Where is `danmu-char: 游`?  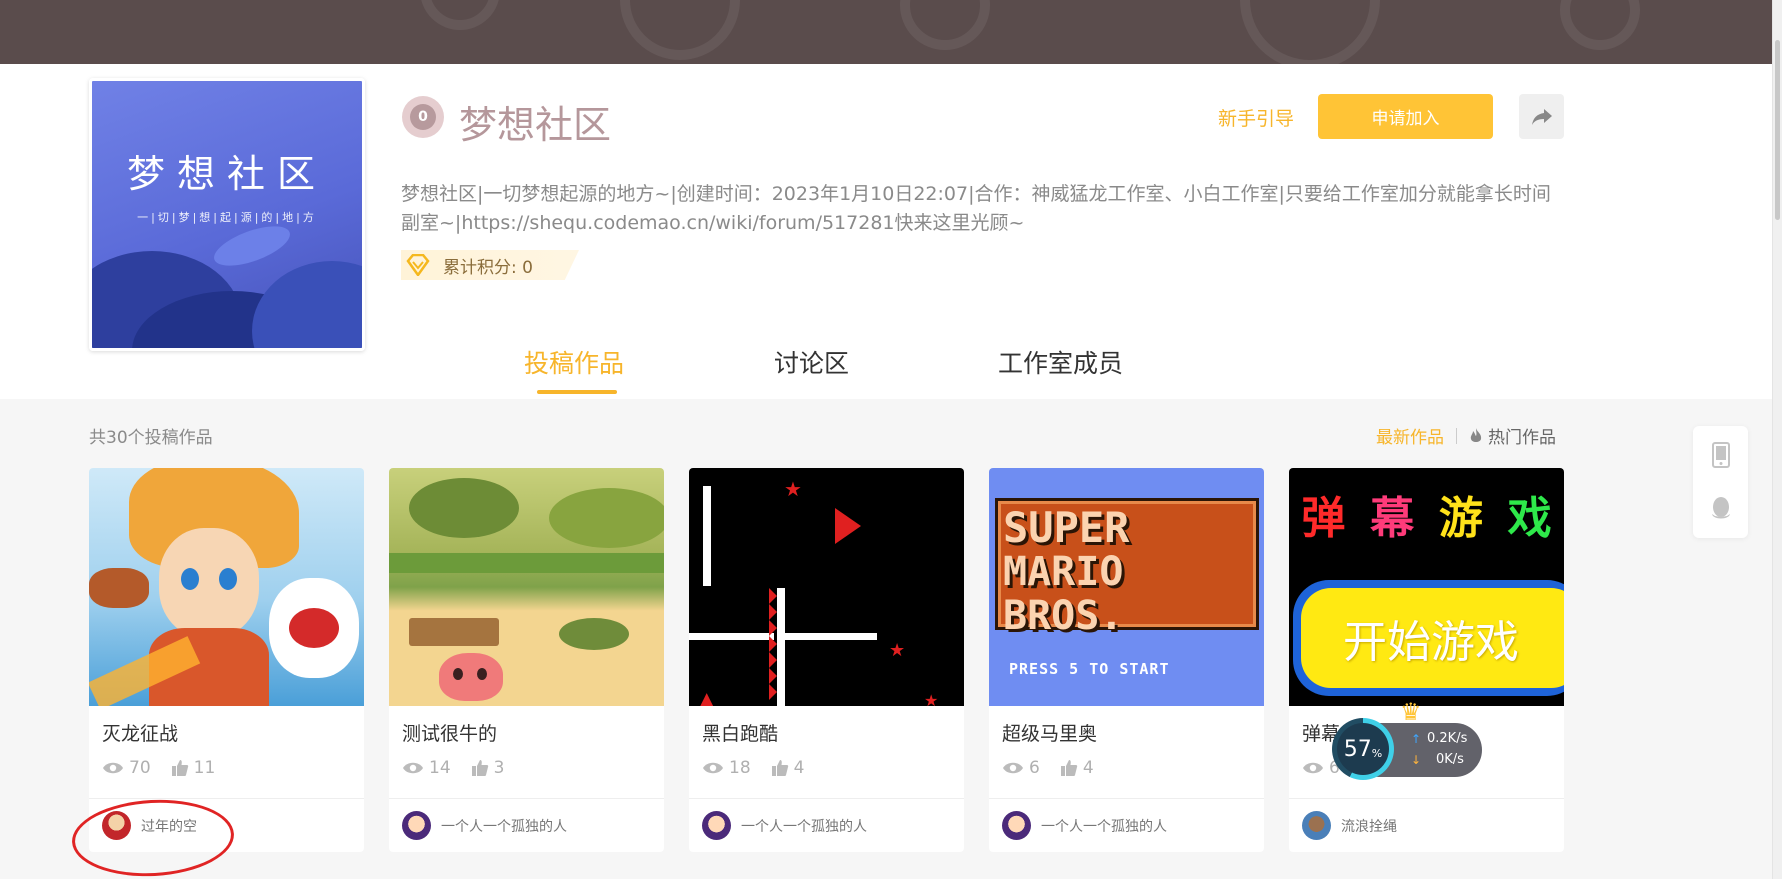
danmu-char: 游 is located at coordinates (1460, 518).